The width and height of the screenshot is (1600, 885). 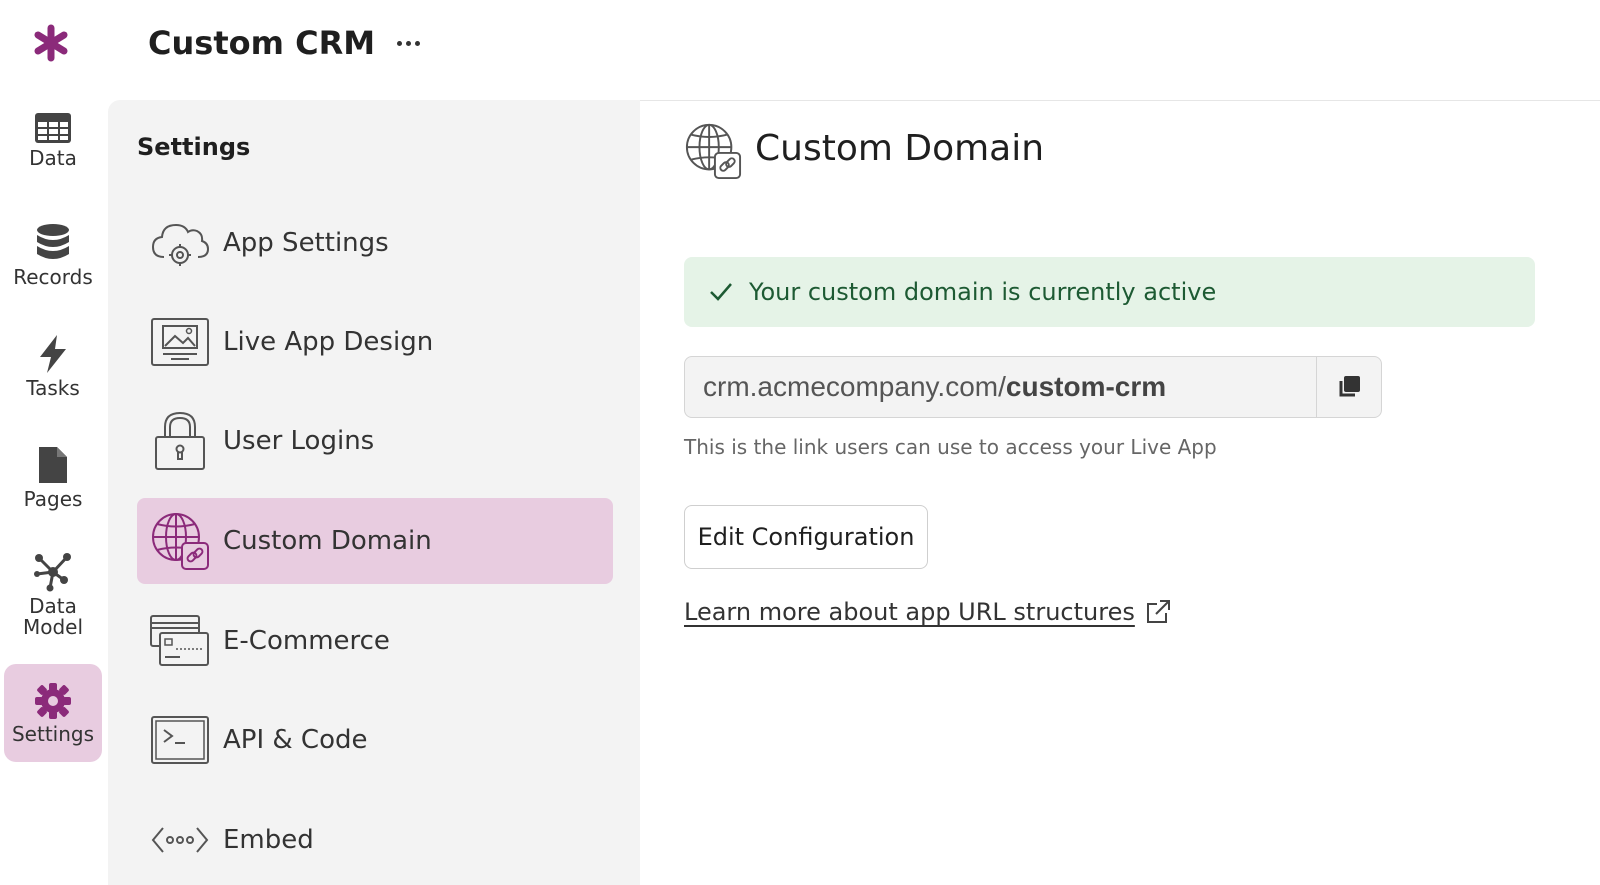 What do you see at coordinates (53, 277) in the screenshot?
I see `rail-label: Records` at bounding box center [53, 277].